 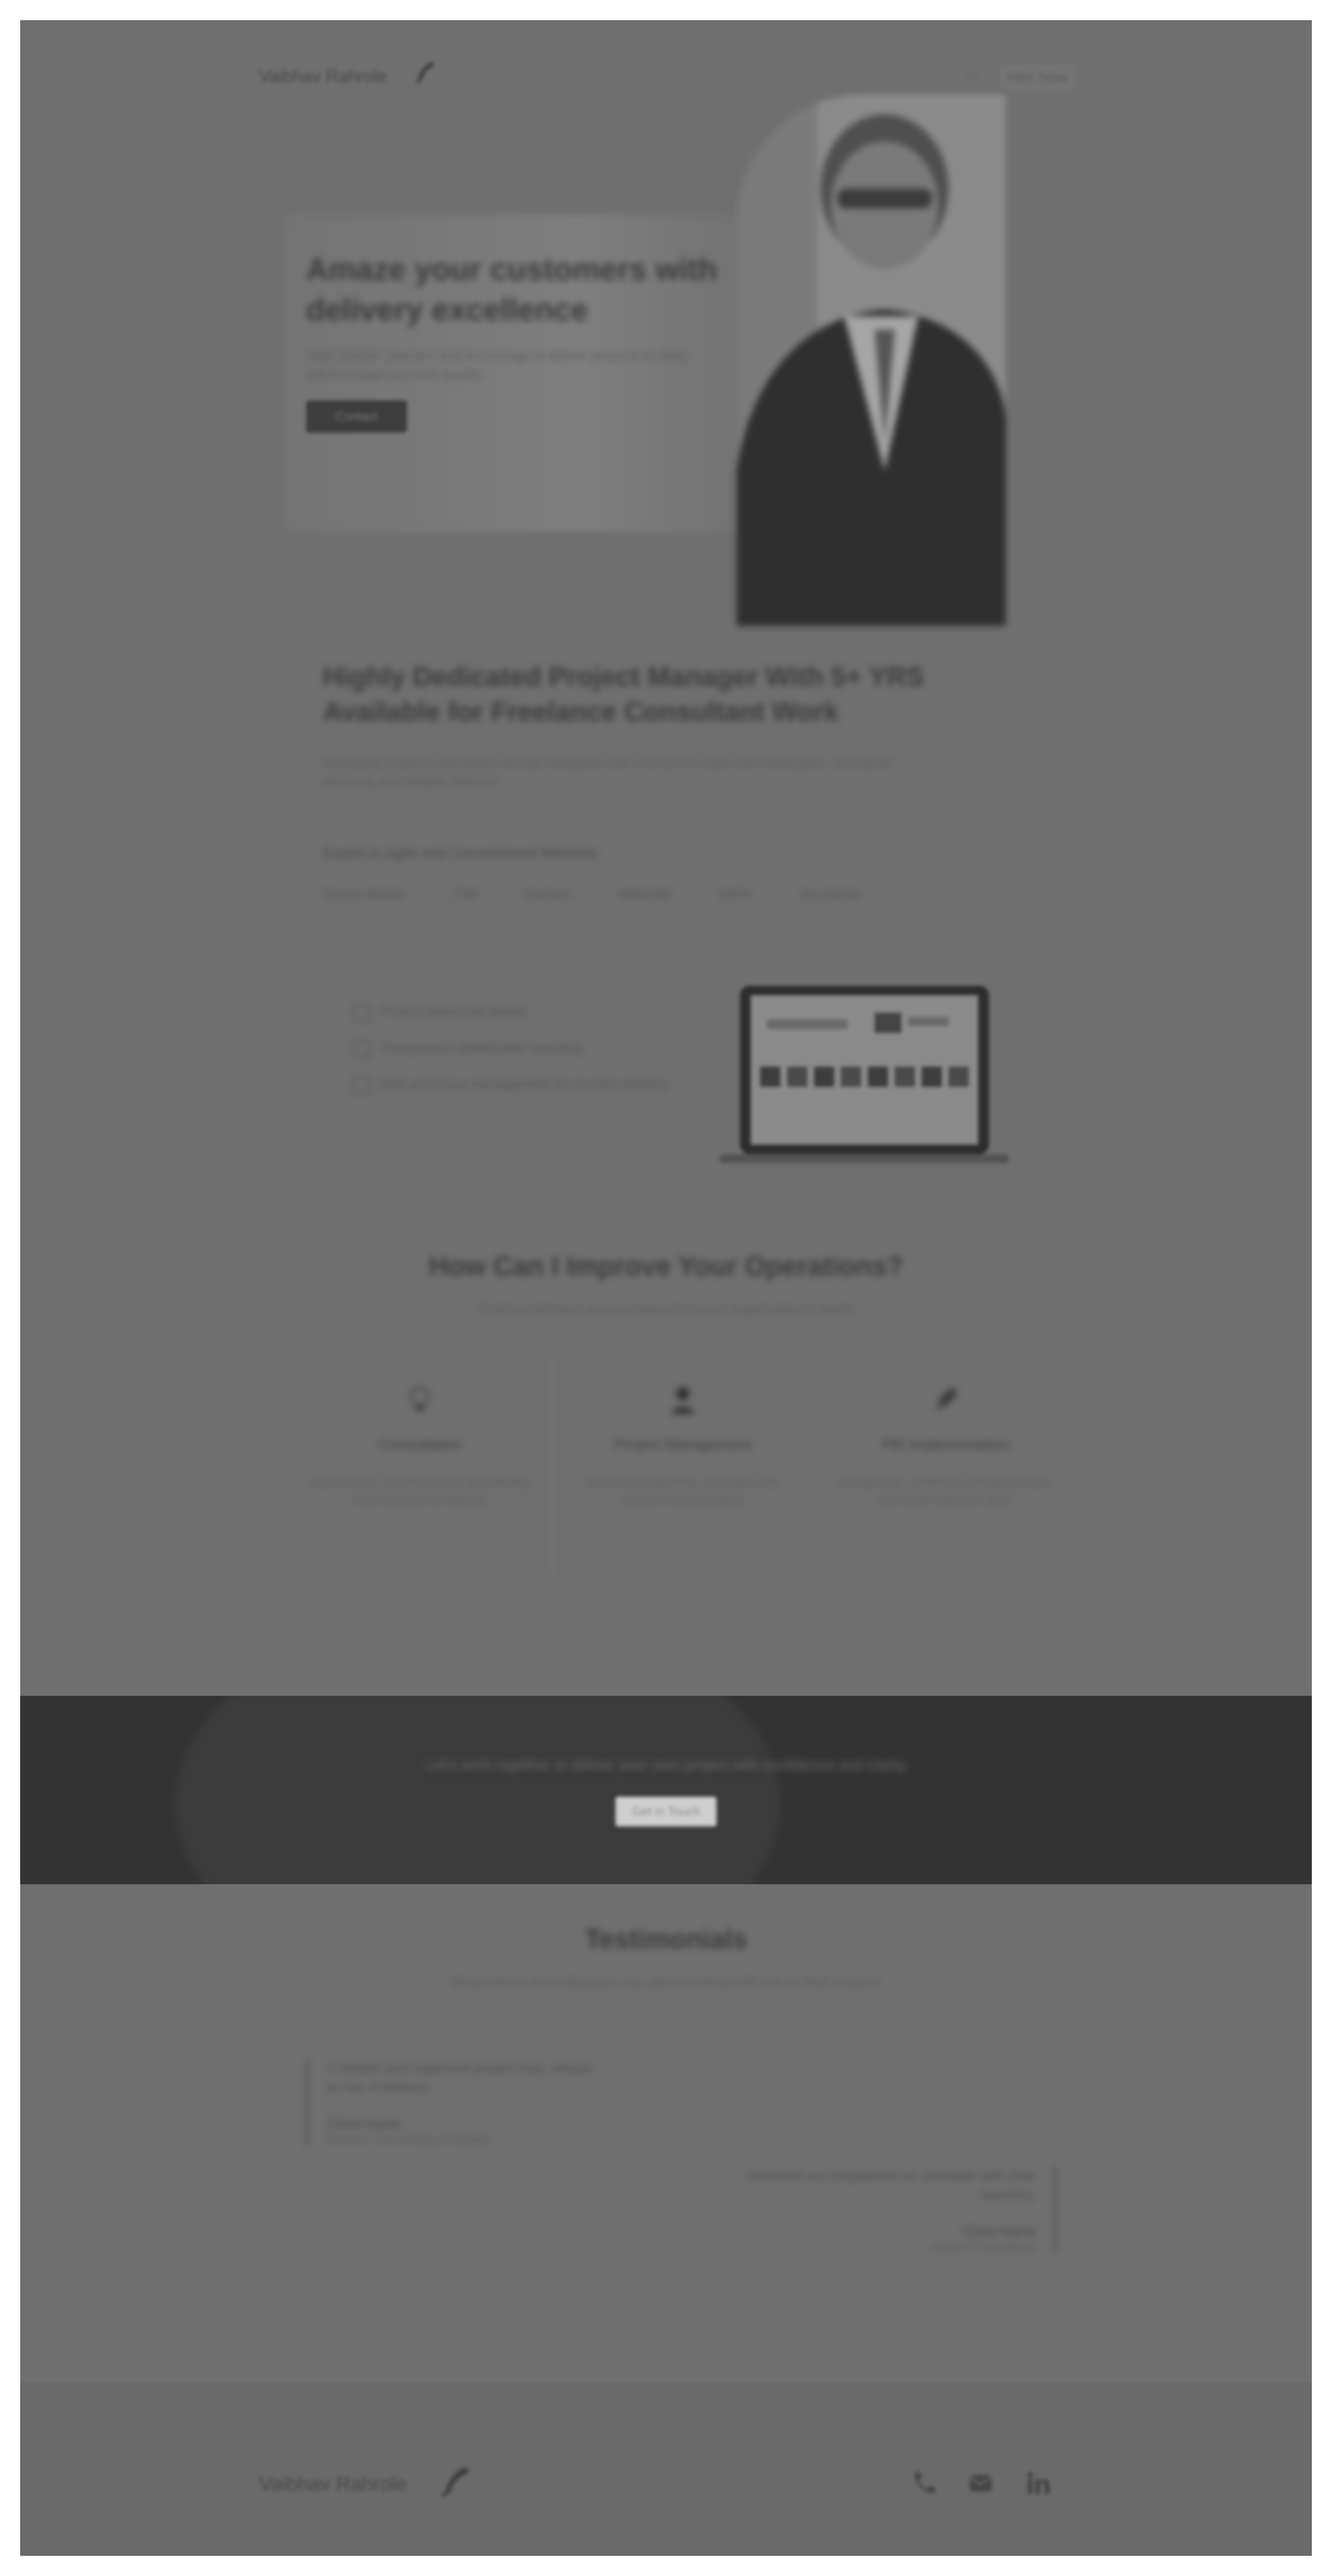 What do you see at coordinates (871, 360) in the screenshot?
I see `portrait-image` at bounding box center [871, 360].